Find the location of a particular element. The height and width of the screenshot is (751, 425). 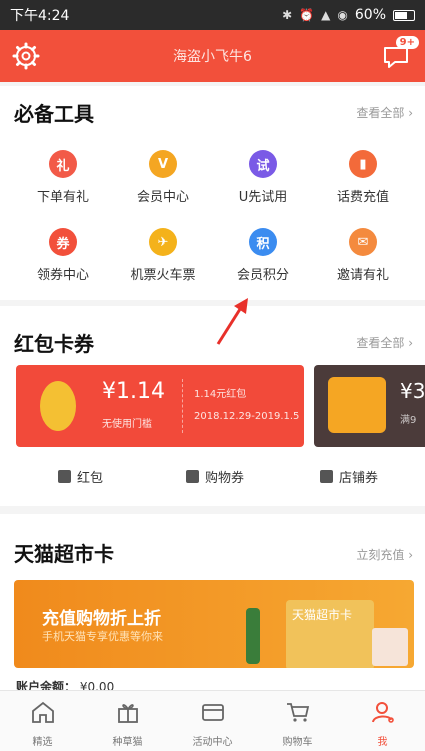

tissue-image is located at coordinates (390, 647).